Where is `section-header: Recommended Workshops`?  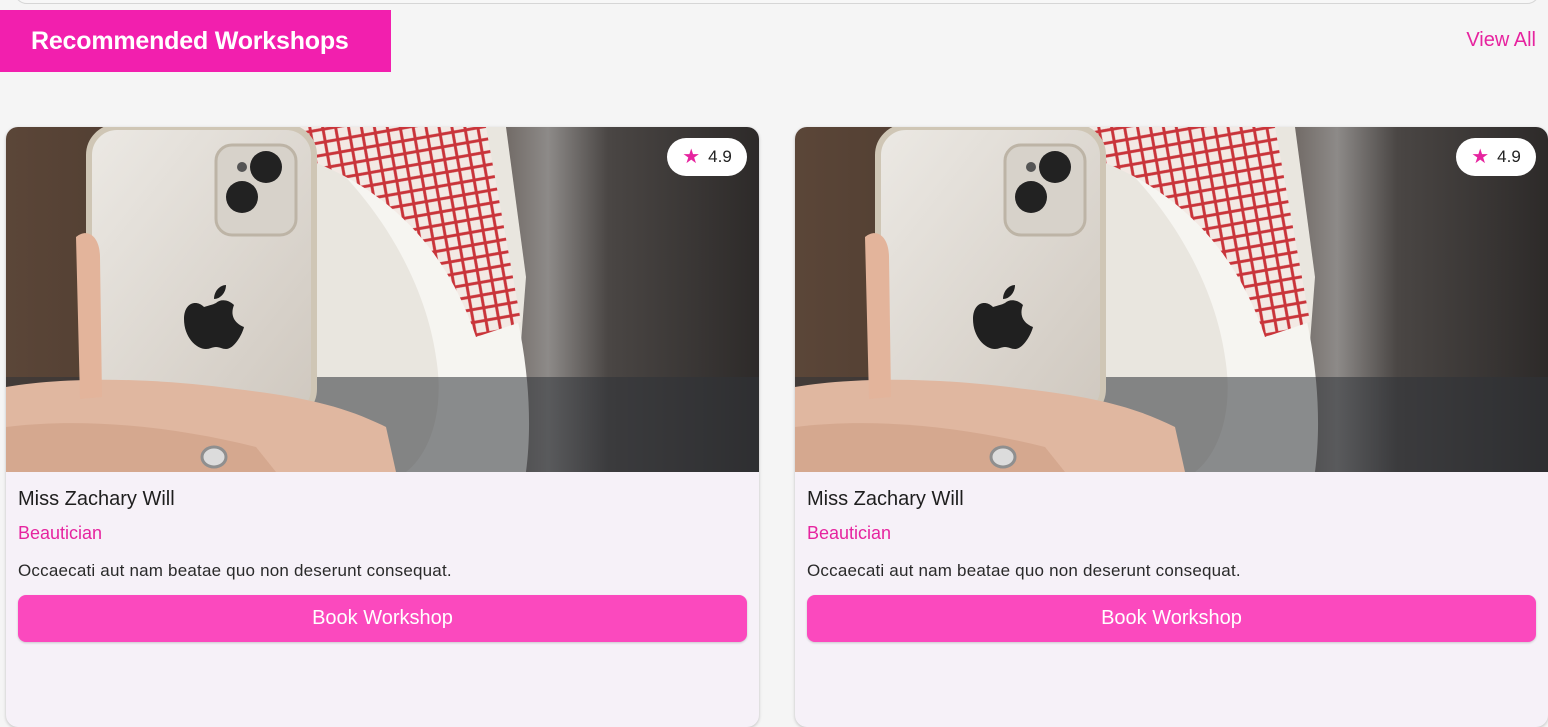 section-header: Recommended Workshops is located at coordinates (195, 41).